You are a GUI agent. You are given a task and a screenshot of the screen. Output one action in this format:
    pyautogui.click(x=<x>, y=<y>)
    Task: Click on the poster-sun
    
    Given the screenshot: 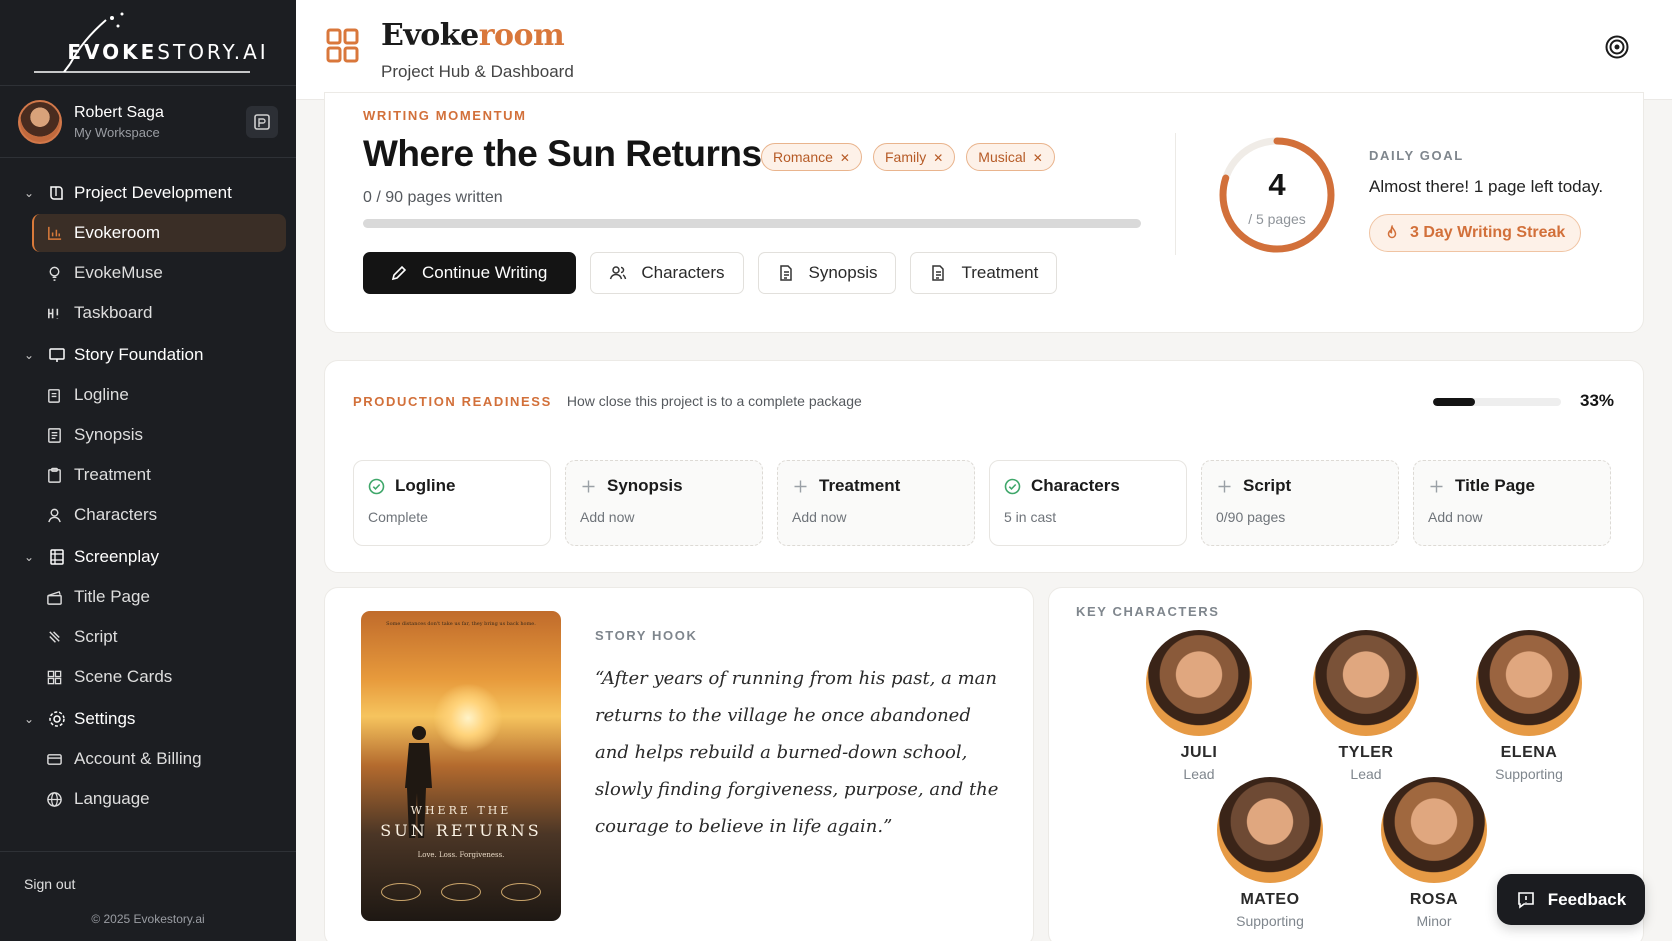 What is the action you would take?
    pyautogui.click(x=468, y=718)
    